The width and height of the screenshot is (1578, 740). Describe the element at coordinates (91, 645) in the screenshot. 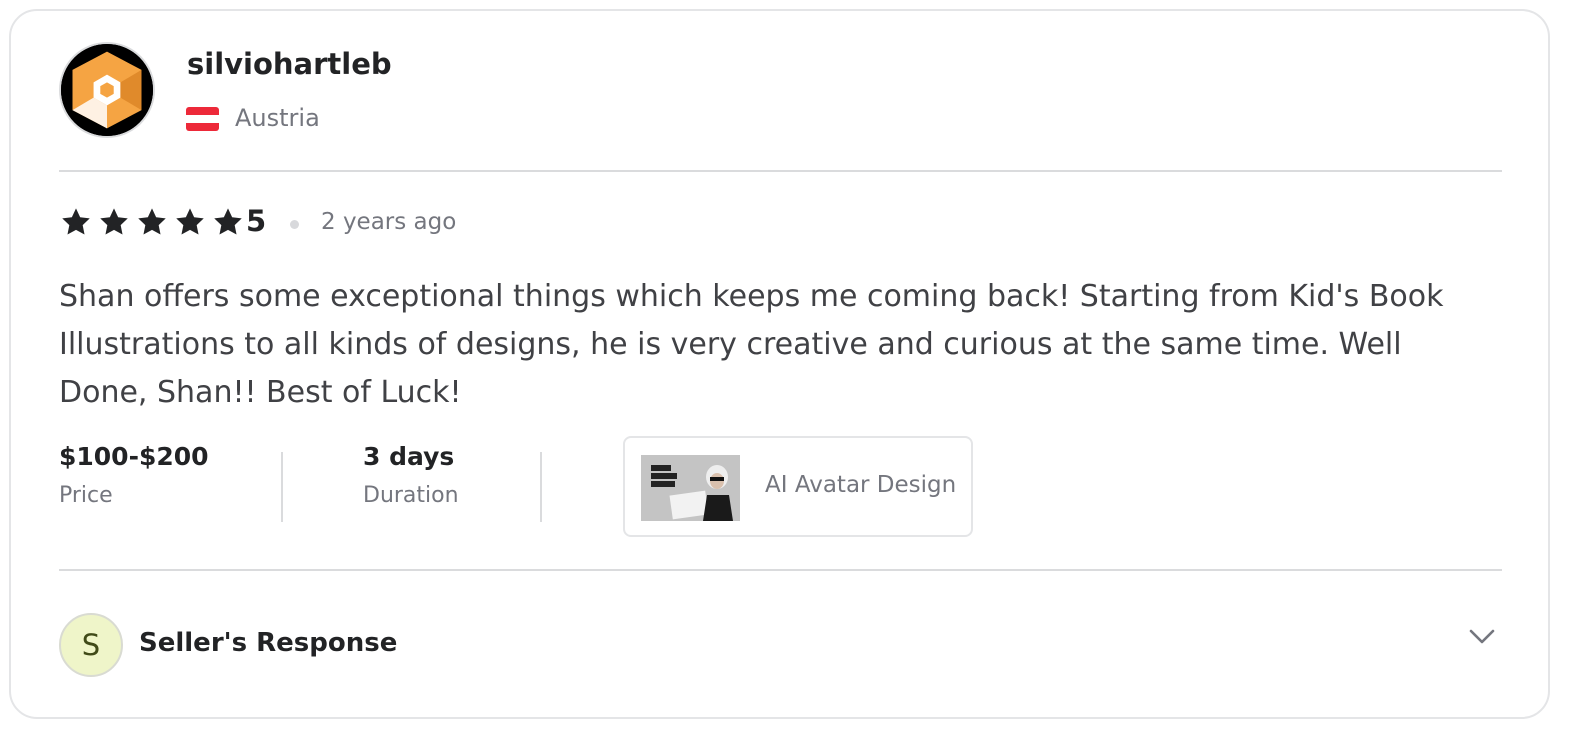

I see `seller-avatar: S` at that location.